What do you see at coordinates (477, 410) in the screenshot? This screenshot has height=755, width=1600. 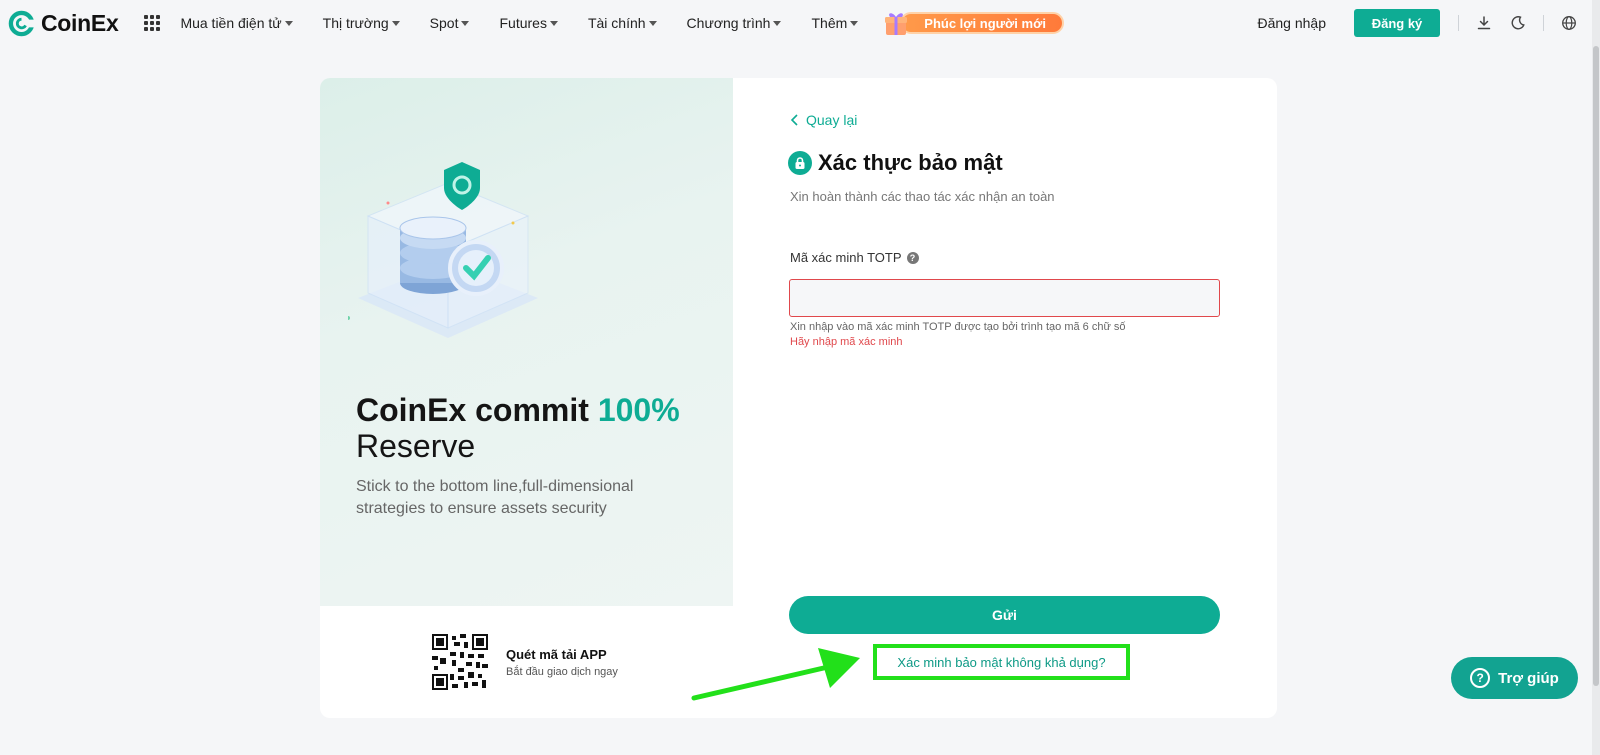 I see `promo-title-main: CoinEx commit` at bounding box center [477, 410].